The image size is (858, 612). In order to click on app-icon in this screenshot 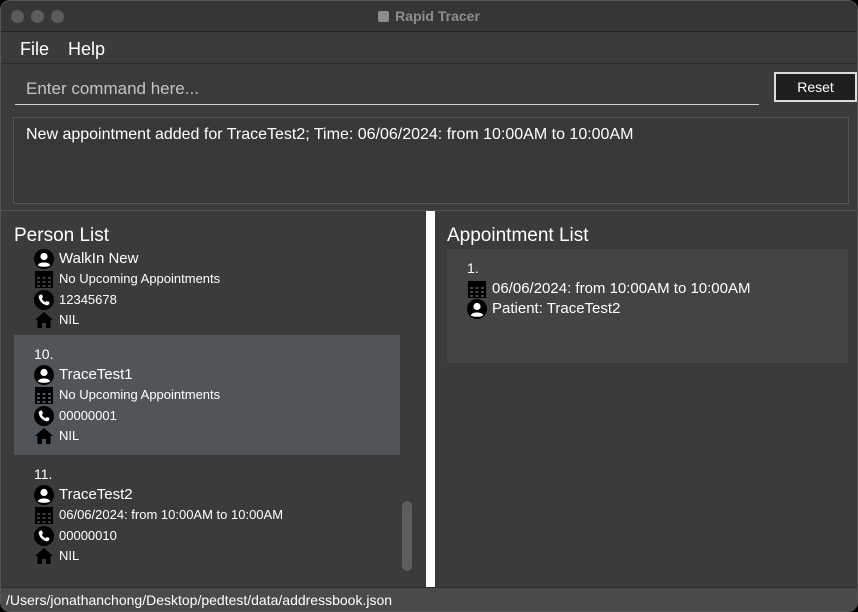, I will do `click(384, 16)`.